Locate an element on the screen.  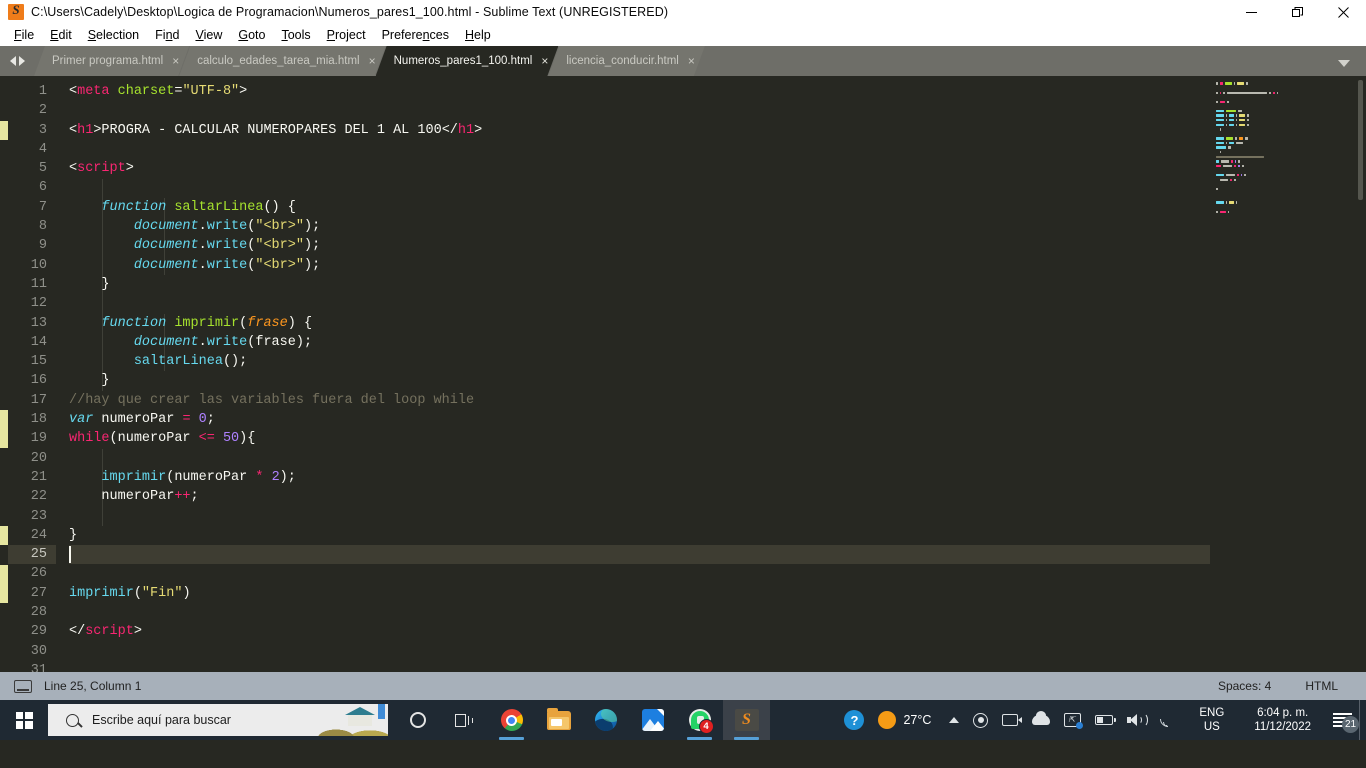
tab-navigation is located at coordinates (17, 61).